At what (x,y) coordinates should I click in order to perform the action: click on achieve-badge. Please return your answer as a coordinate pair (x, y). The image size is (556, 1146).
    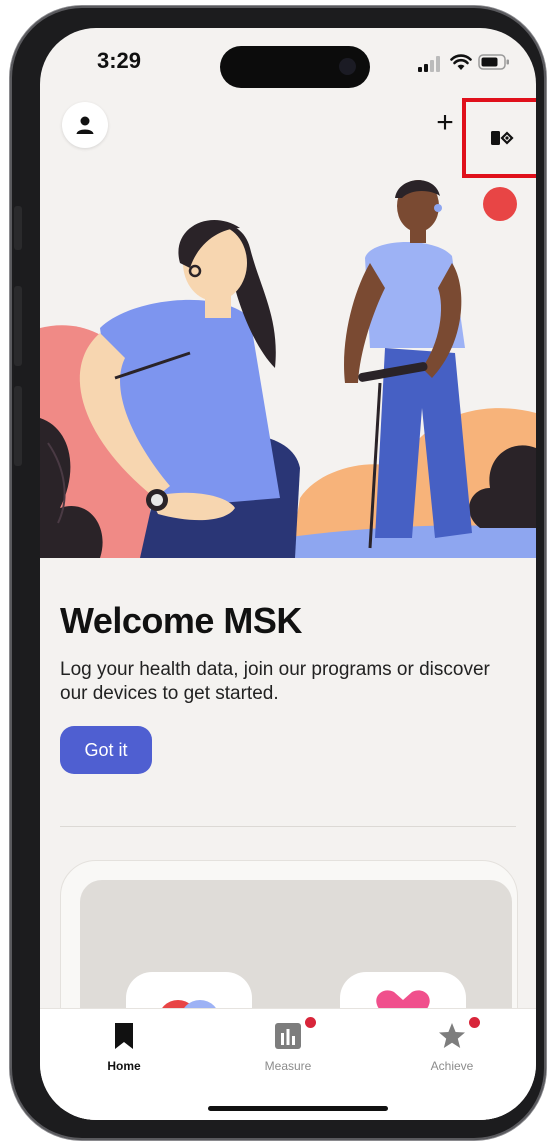
    Looking at the image, I should click on (474, 1022).